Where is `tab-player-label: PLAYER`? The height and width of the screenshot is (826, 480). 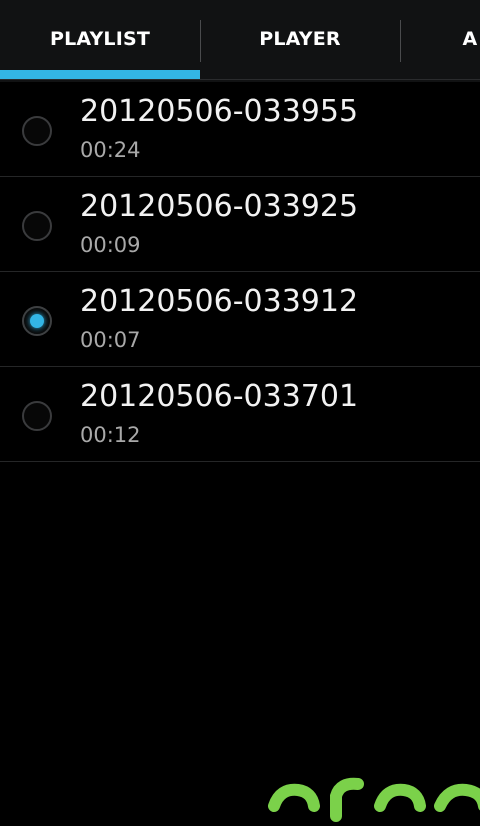
tab-player-label: PLAYER is located at coordinates (300, 39).